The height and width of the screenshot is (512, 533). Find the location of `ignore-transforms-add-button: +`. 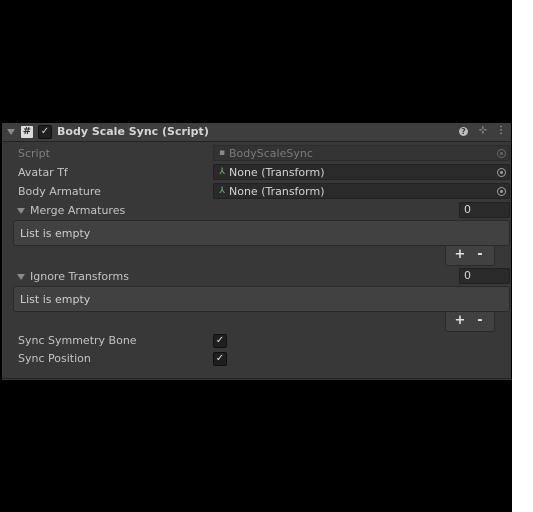

ignore-transforms-add-button: + is located at coordinates (460, 321).